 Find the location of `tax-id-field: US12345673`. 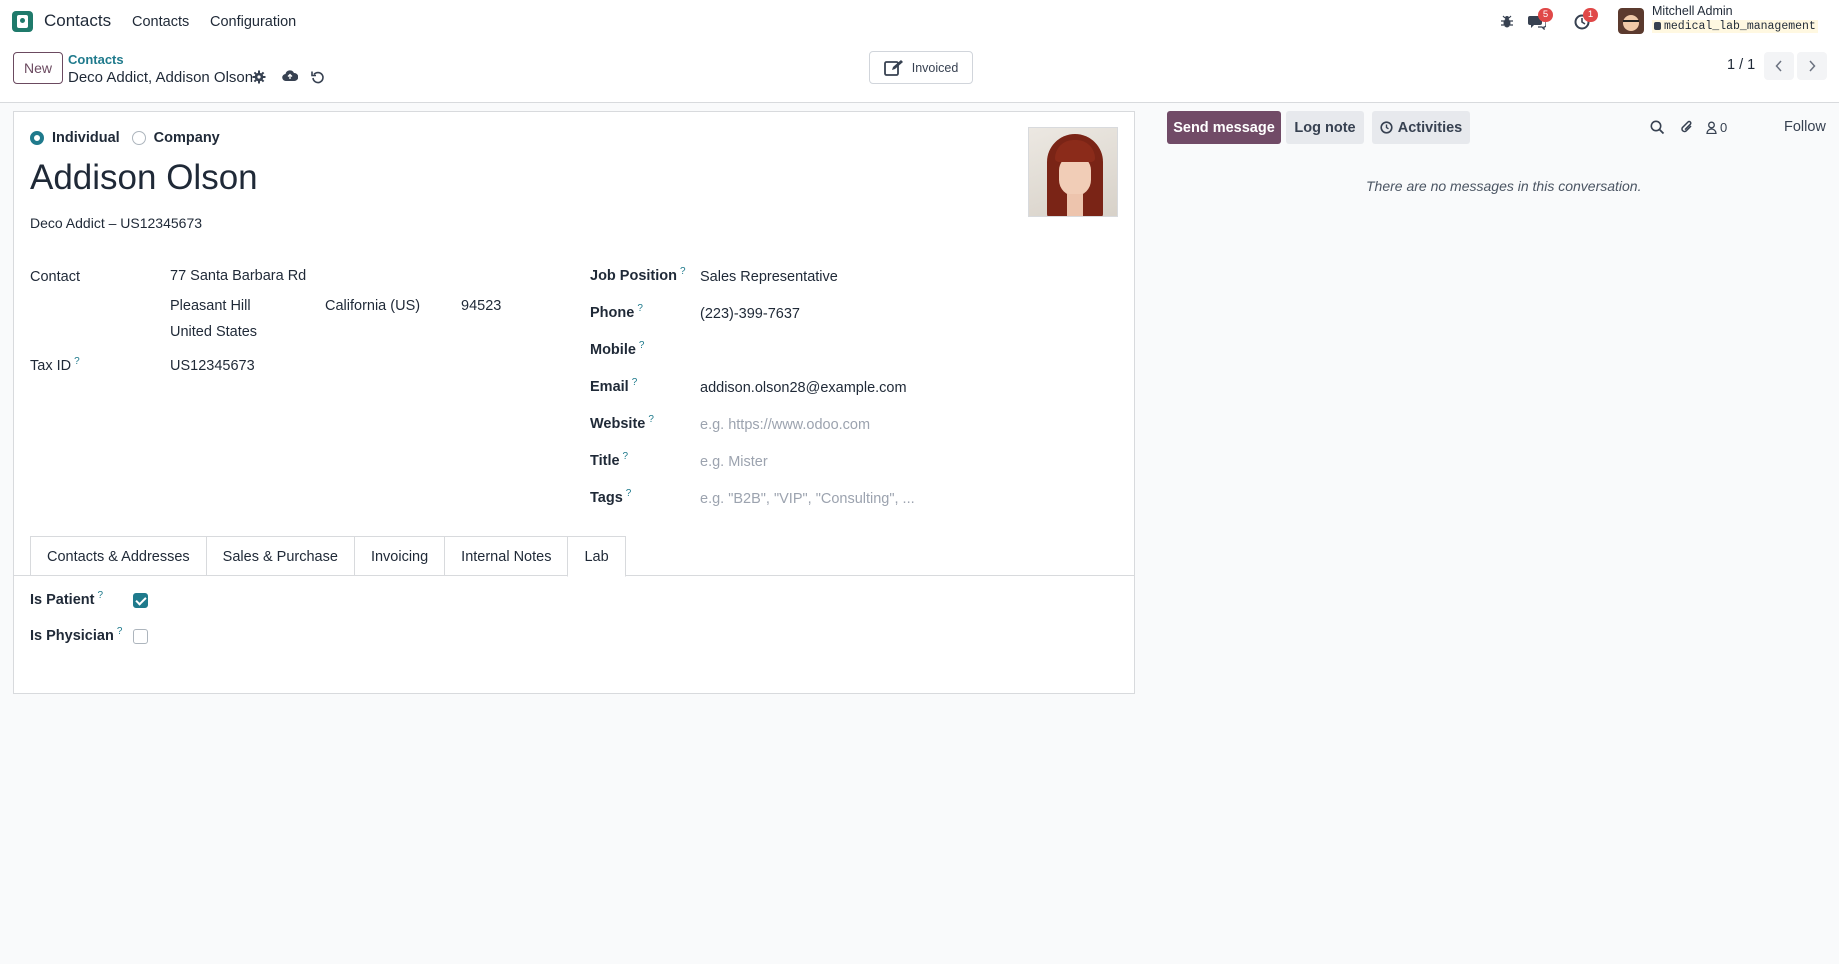

tax-id-field: US12345673 is located at coordinates (212, 366).